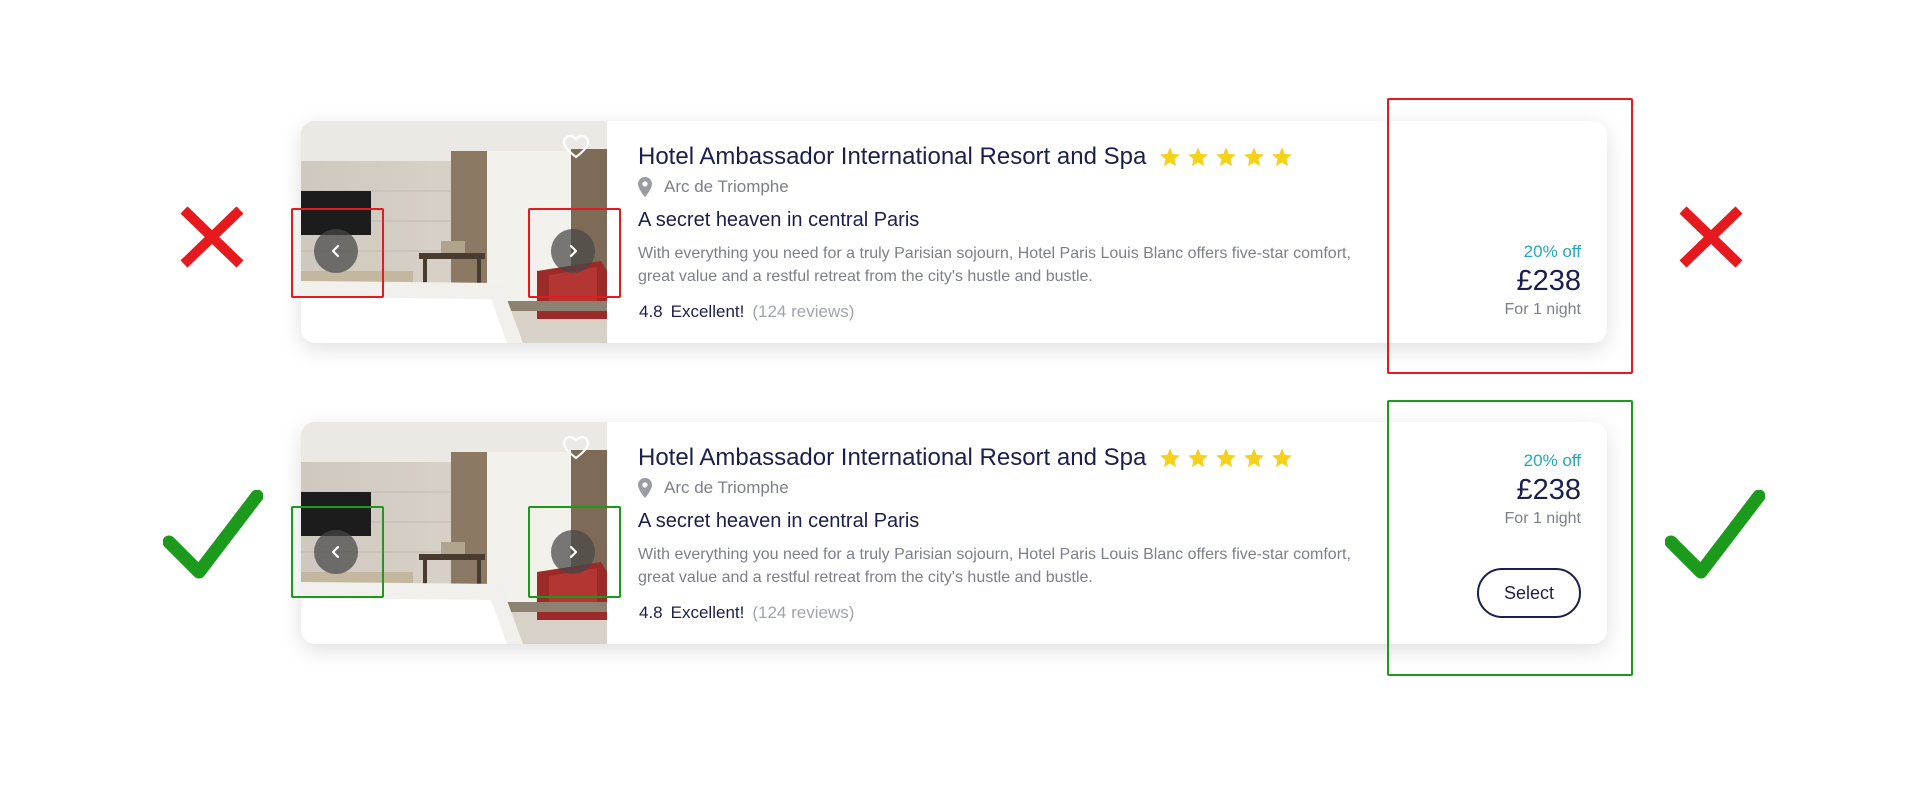 Image resolution: width=1920 pixels, height=788 pixels. What do you see at coordinates (1510, 236) in the screenshot?
I see `wrong-highlight-price-area` at bounding box center [1510, 236].